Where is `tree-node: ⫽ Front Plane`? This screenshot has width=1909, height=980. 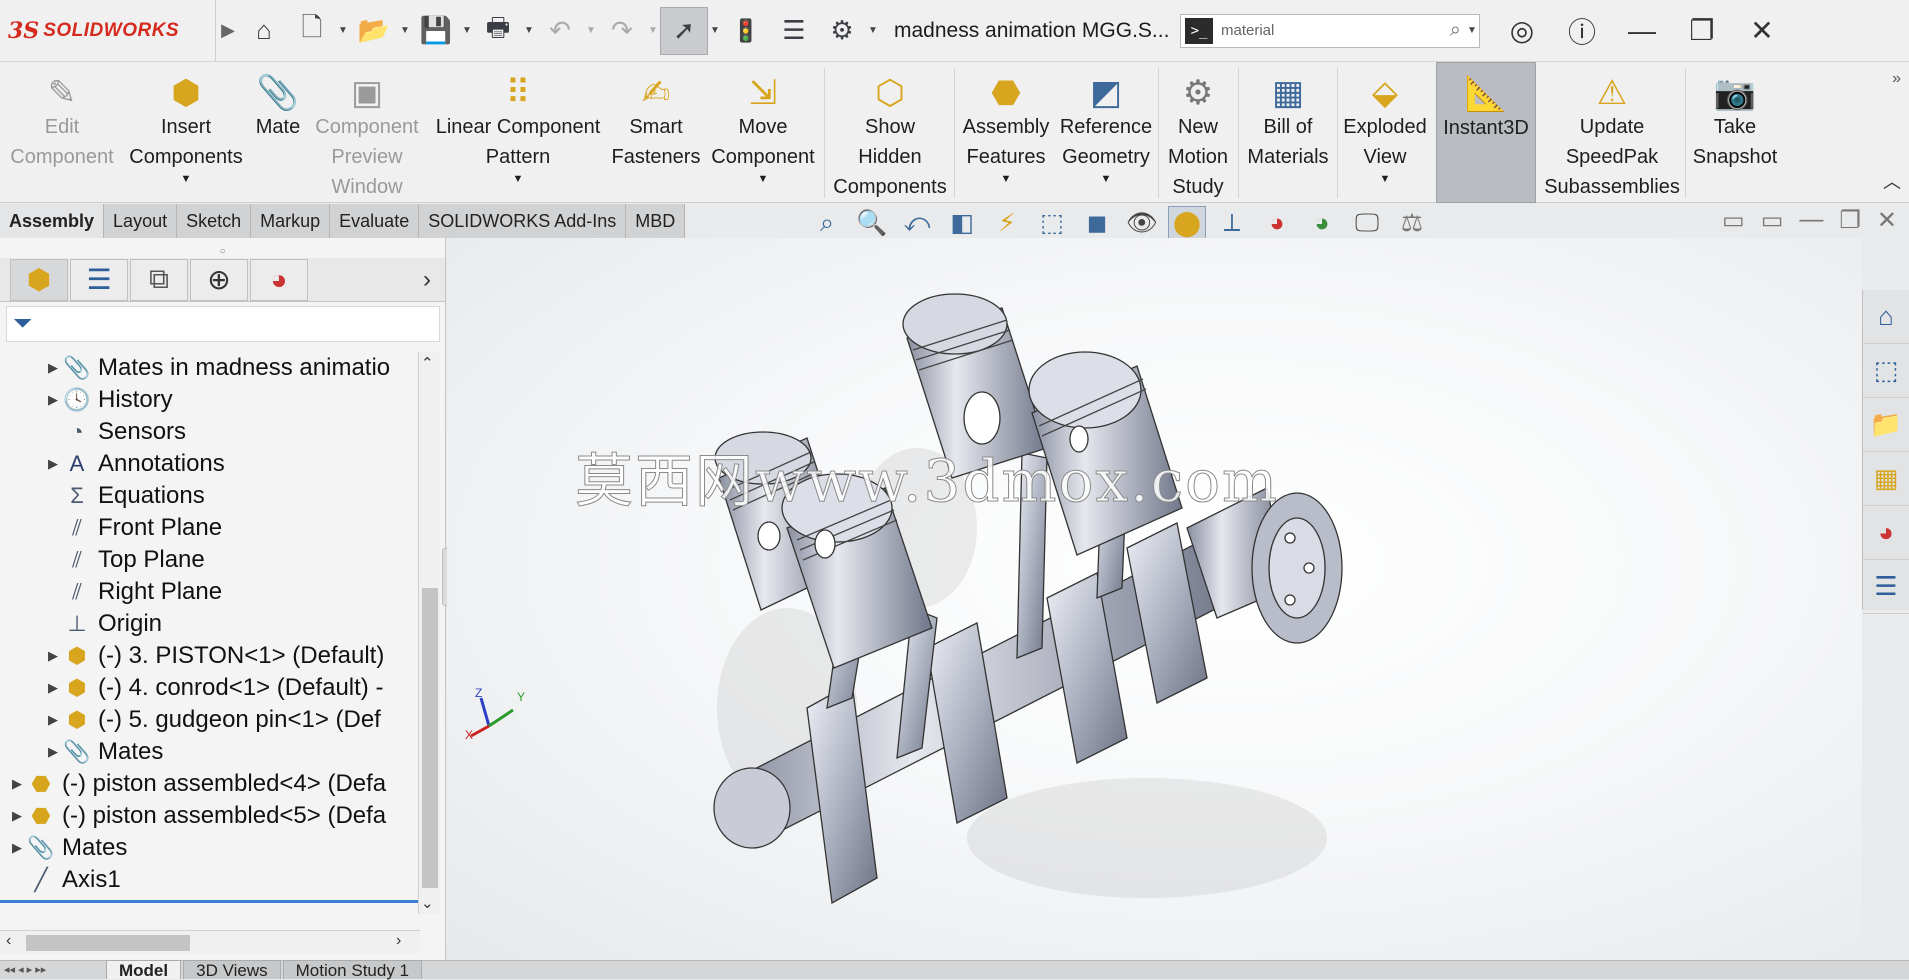 tree-node: ⫽ Front Plane is located at coordinates (209, 528).